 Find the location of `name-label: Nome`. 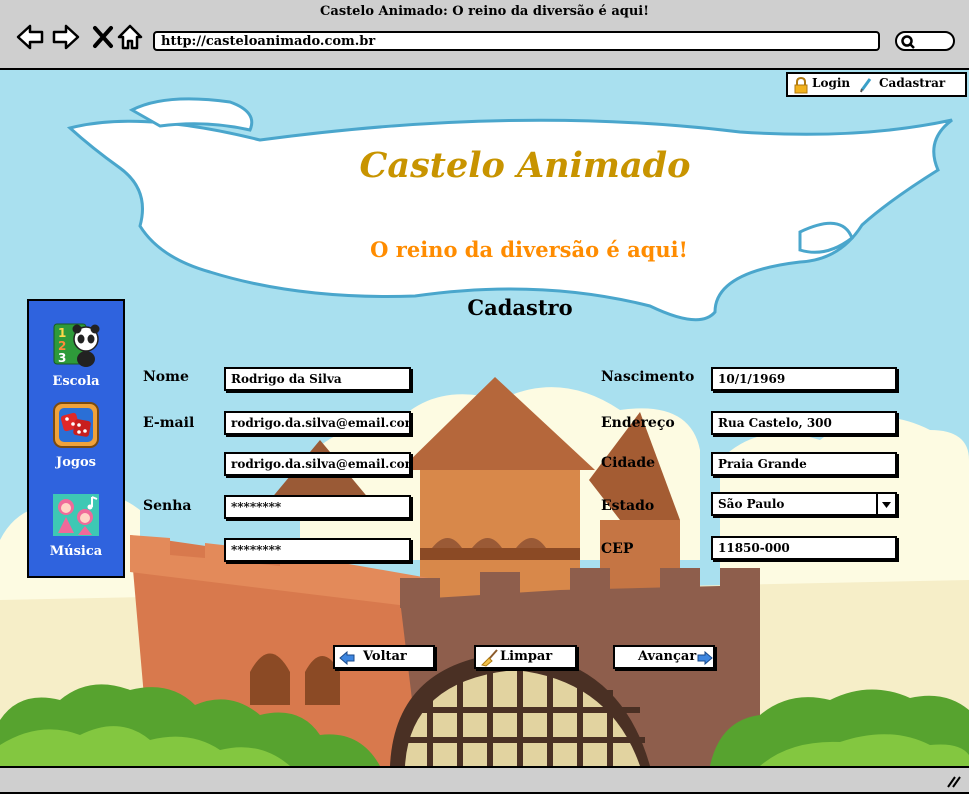

name-label: Nome is located at coordinates (166, 377).